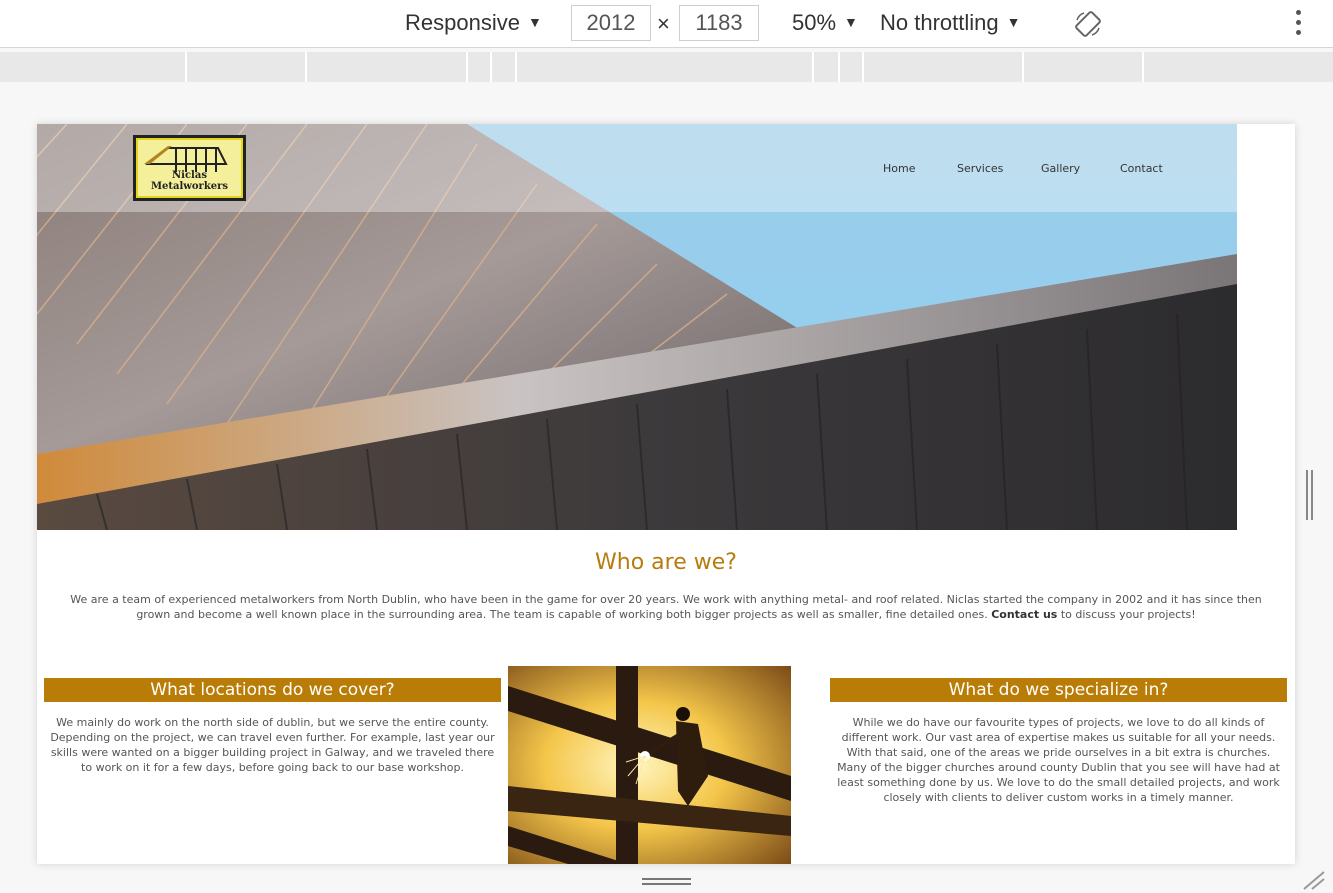 This screenshot has width=1333, height=893. What do you see at coordinates (1299, 23) in the screenshot?
I see `more-vert-icon` at bounding box center [1299, 23].